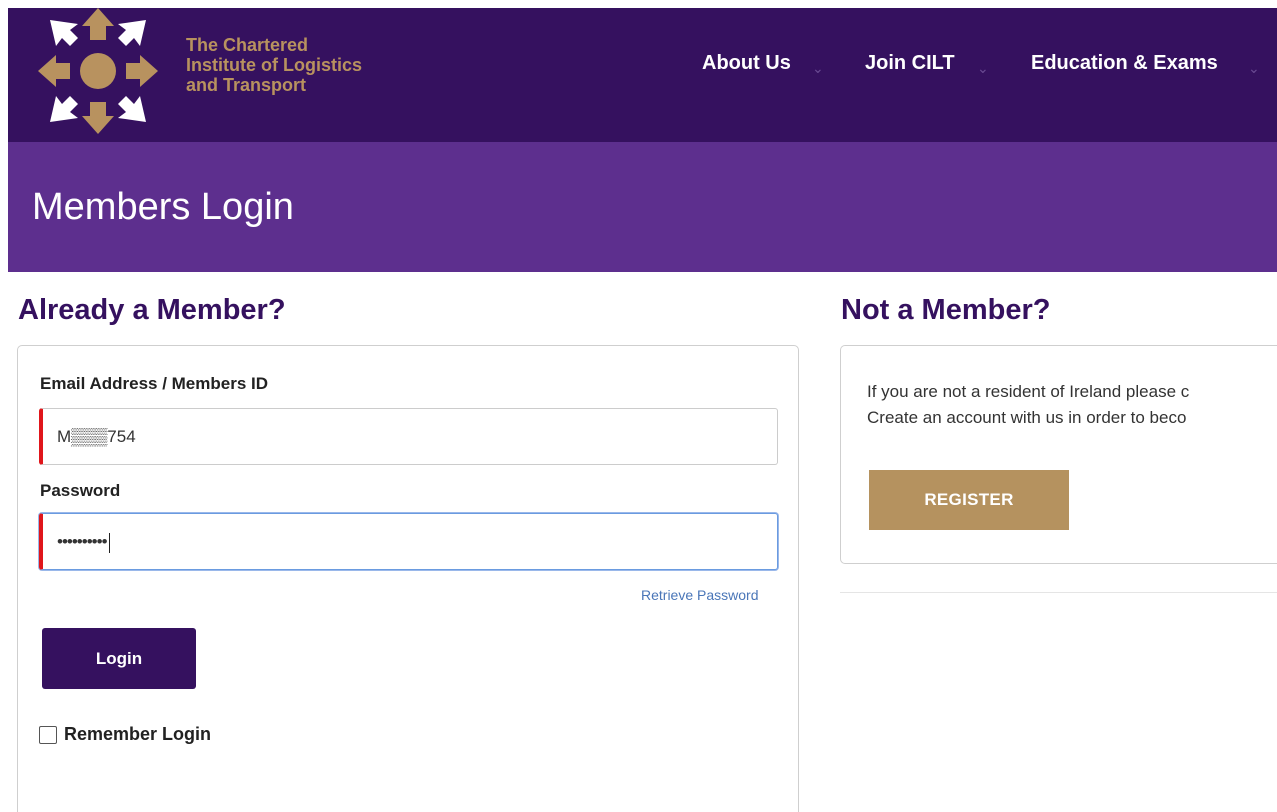 This screenshot has width=1277, height=812. I want to click on password-value: ••••••••••, so click(83, 542).